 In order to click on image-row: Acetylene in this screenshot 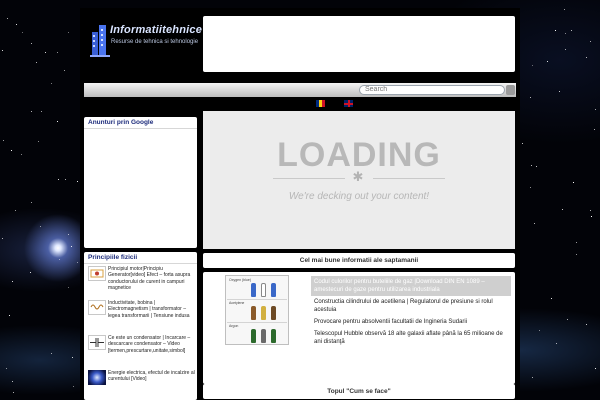, I will do `click(257, 311)`.